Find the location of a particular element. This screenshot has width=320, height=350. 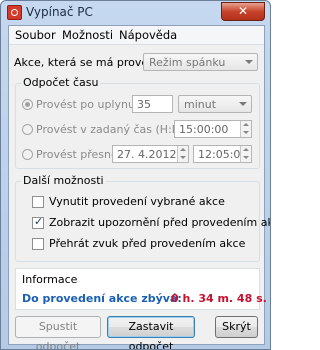

radio-after is located at coordinates (27, 104).